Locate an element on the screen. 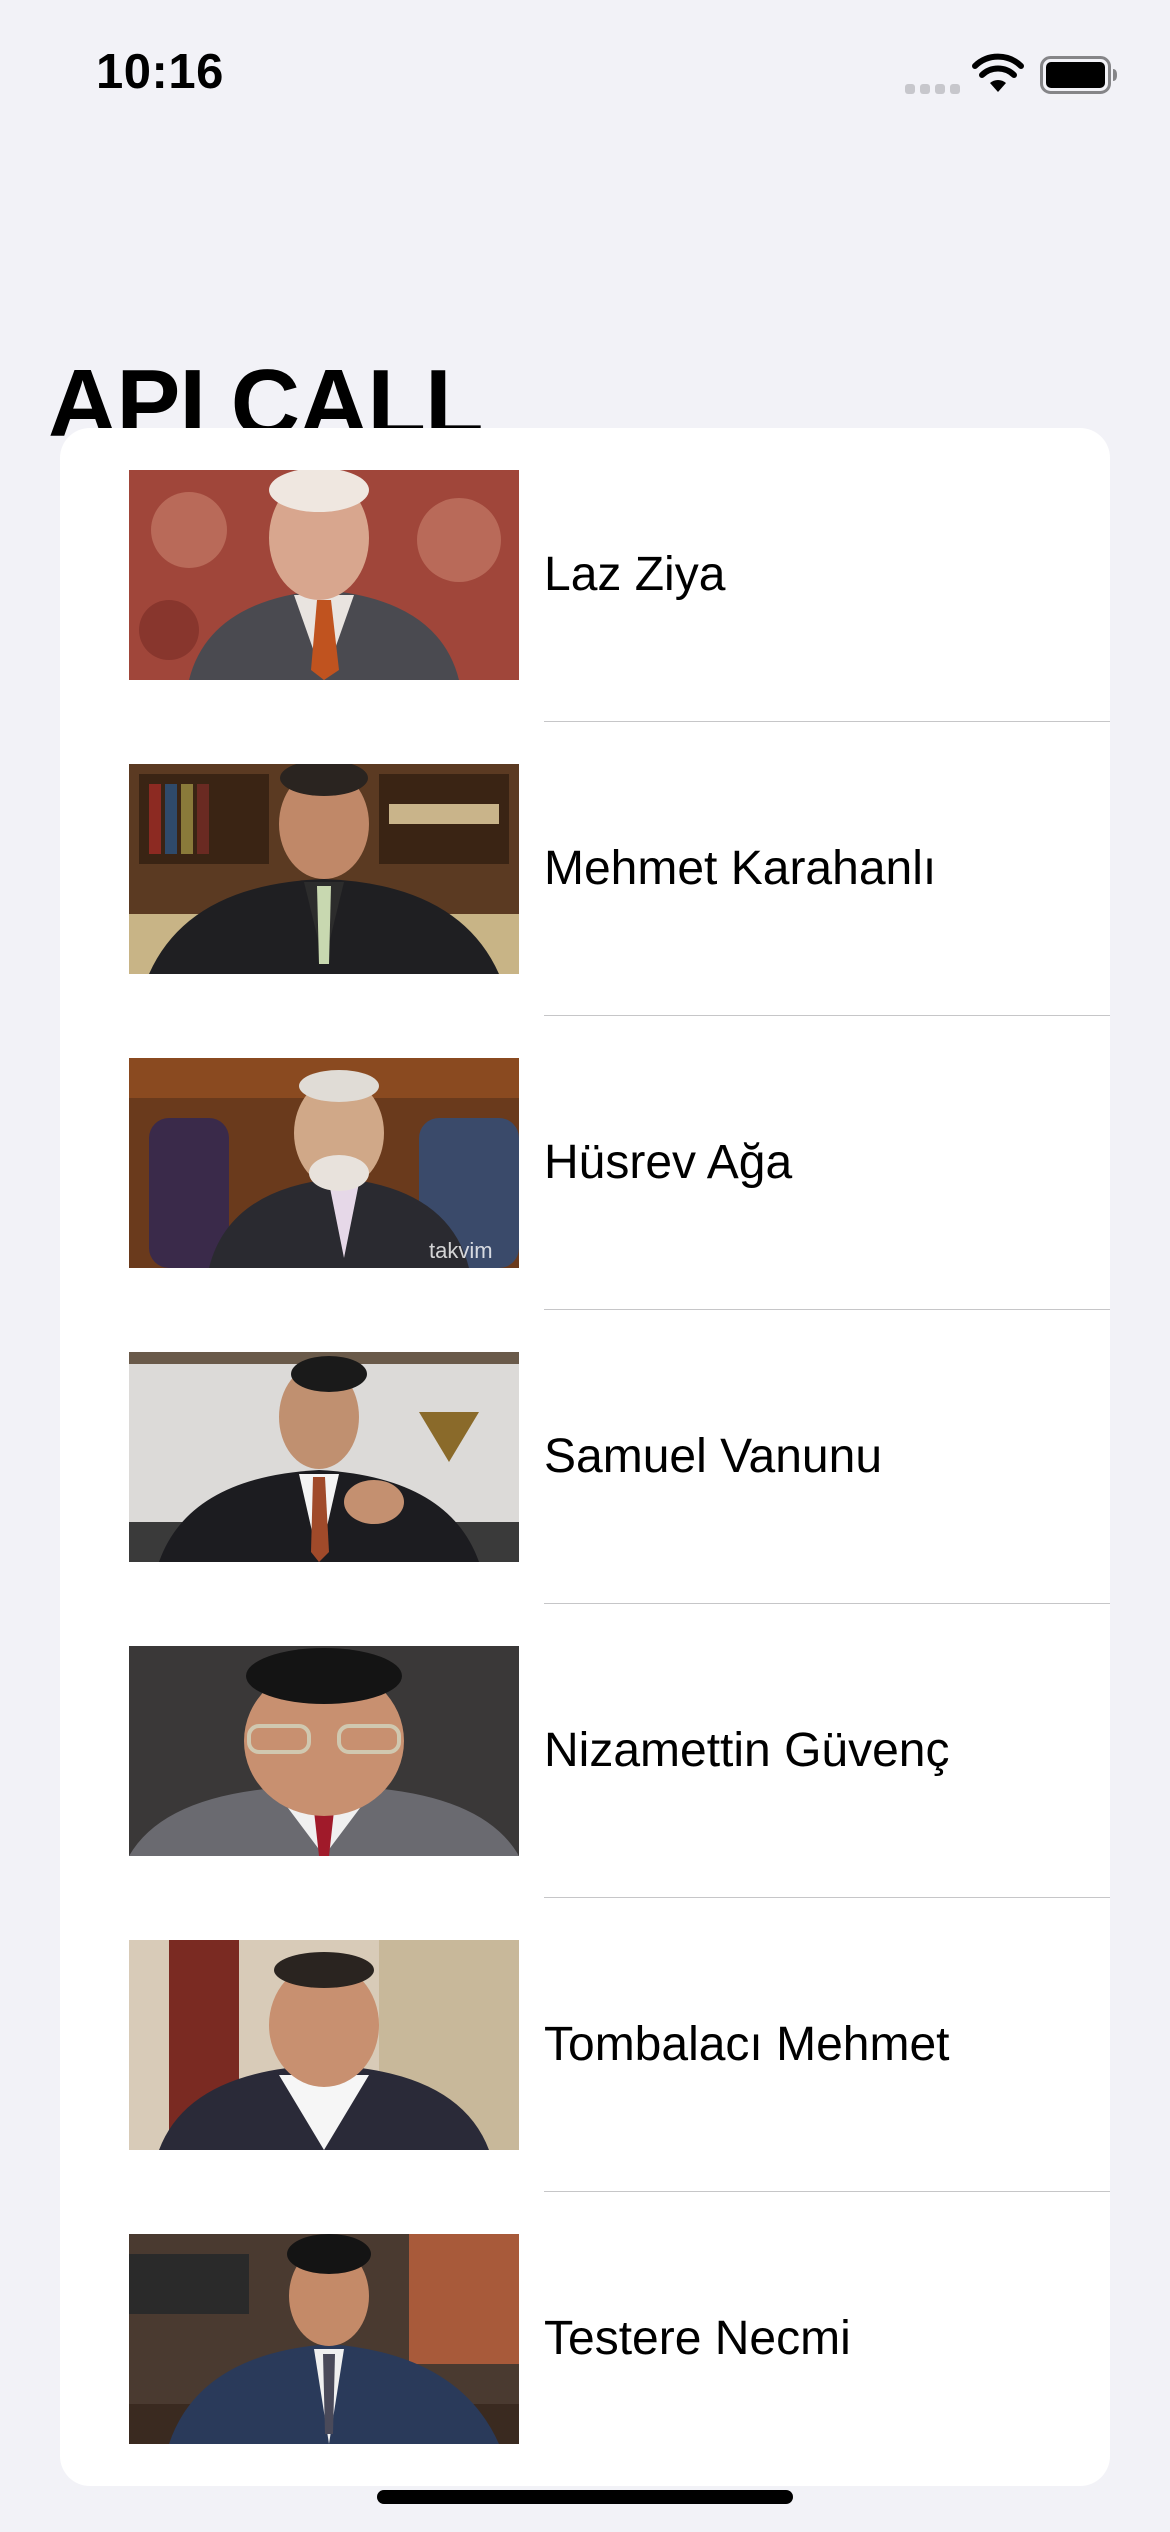 The width and height of the screenshot is (1170, 2532). list-item-label: Samuel Vanunu is located at coordinates (713, 1456).